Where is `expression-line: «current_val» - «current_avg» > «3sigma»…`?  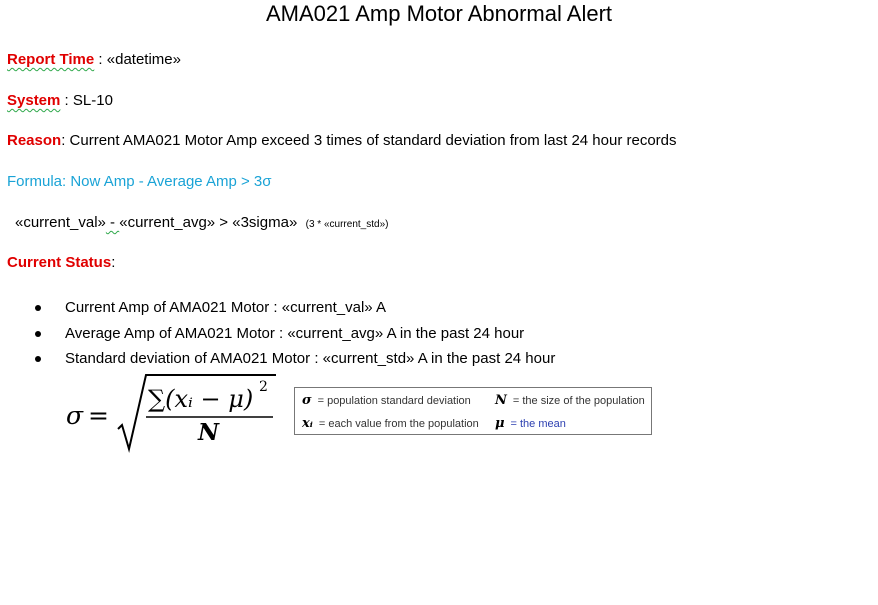
expression-line: «current_val» - «current_avg» > «3sigma»… is located at coordinates (201, 224).